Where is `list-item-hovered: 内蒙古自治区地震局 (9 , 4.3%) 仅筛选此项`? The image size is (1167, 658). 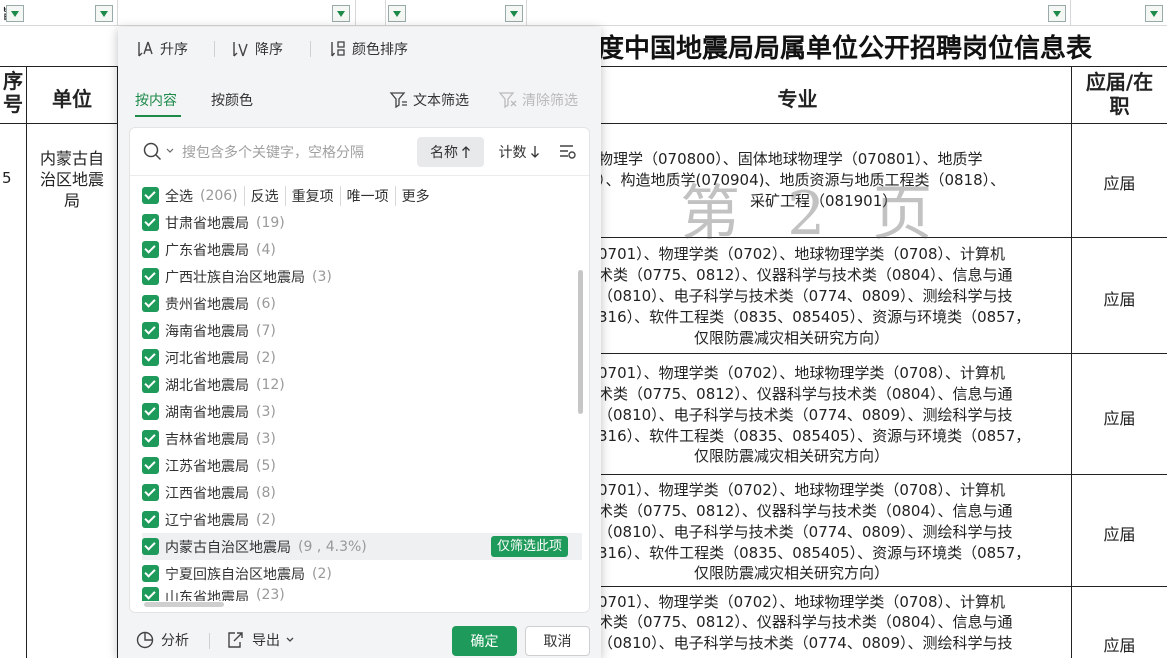
list-item-hovered: 内蒙古自治区地震局 (9 , 4.3%) 仅筛选此项 is located at coordinates (362, 546).